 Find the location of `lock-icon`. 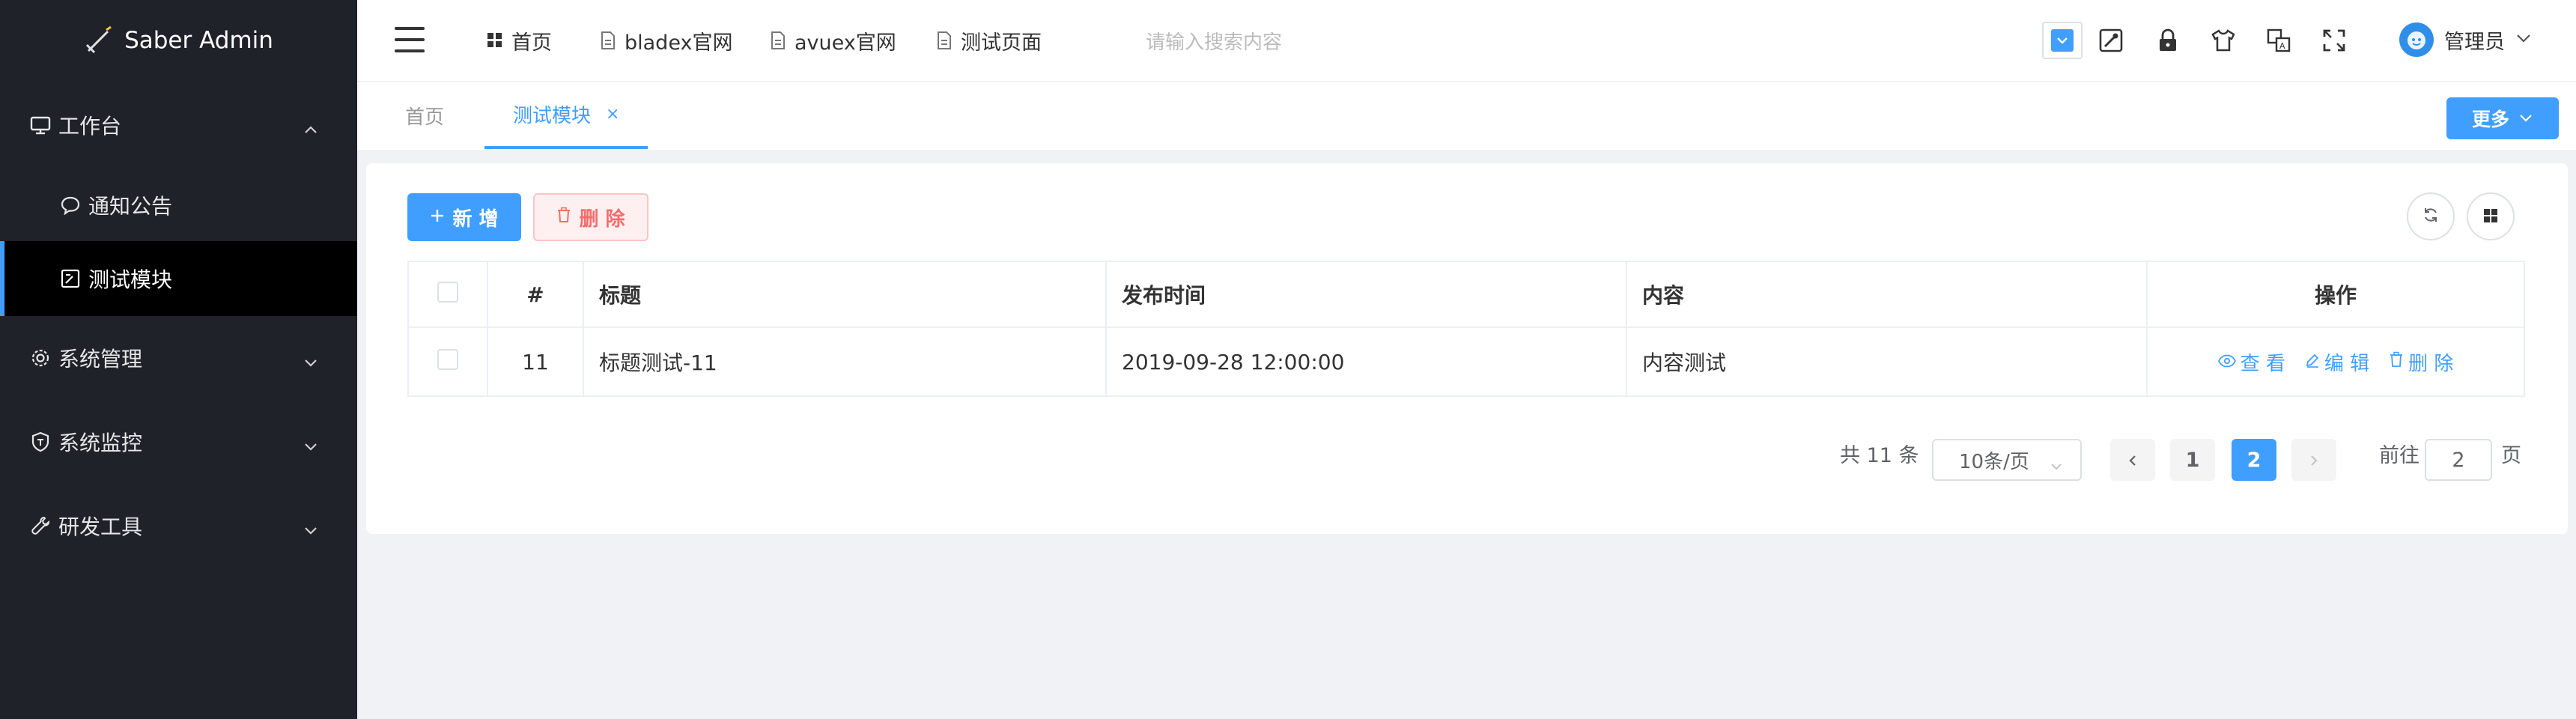

lock-icon is located at coordinates (2168, 40).